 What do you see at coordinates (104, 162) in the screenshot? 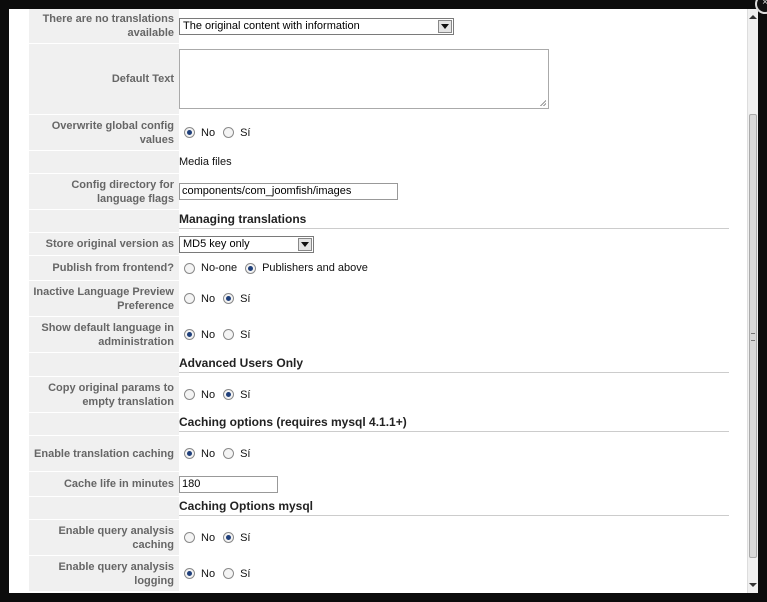
I see `media-files-key-blank` at bounding box center [104, 162].